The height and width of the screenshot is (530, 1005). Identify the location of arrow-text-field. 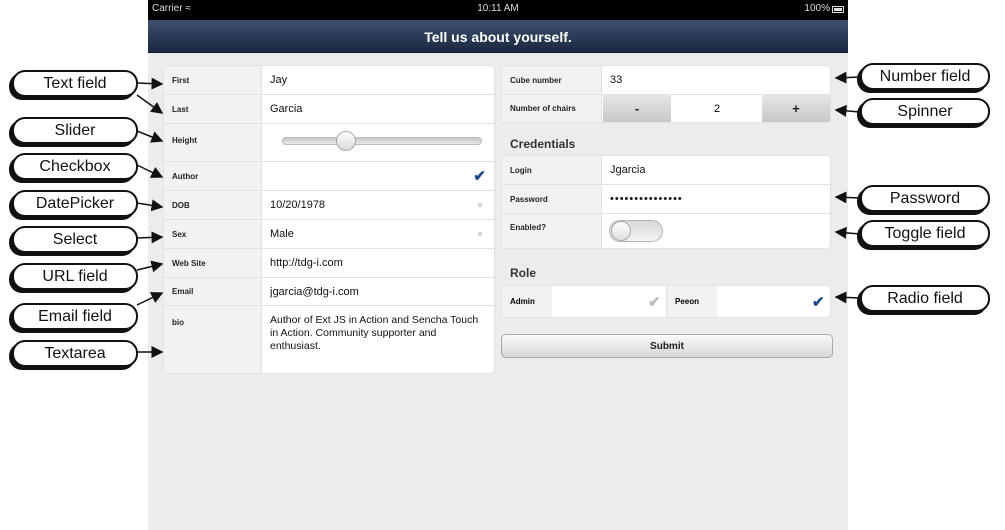
(150, 83).